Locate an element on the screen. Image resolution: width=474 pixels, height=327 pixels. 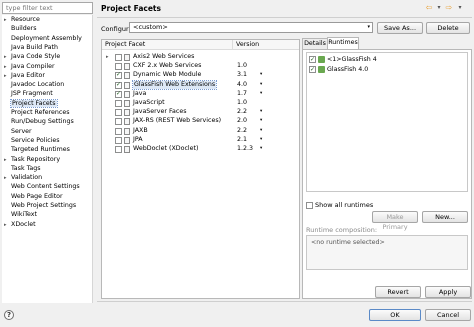
facet-row: ▸ Axis2 Web Services is located at coordinates (200, 57).